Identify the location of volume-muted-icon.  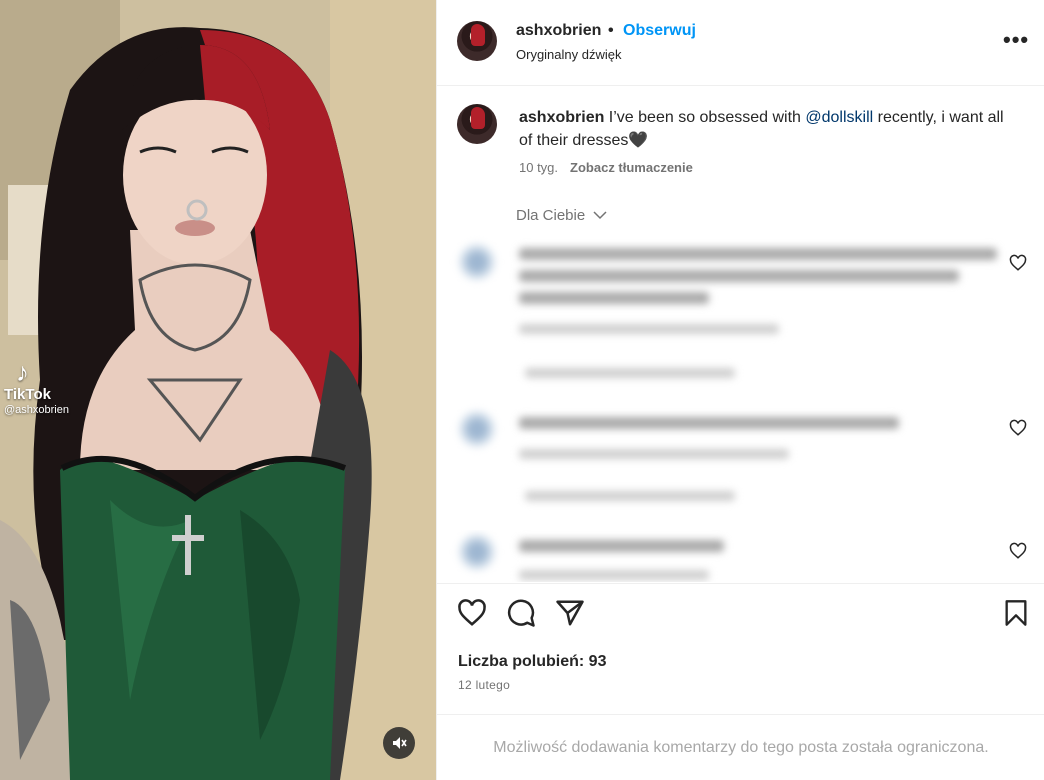
(400, 743).